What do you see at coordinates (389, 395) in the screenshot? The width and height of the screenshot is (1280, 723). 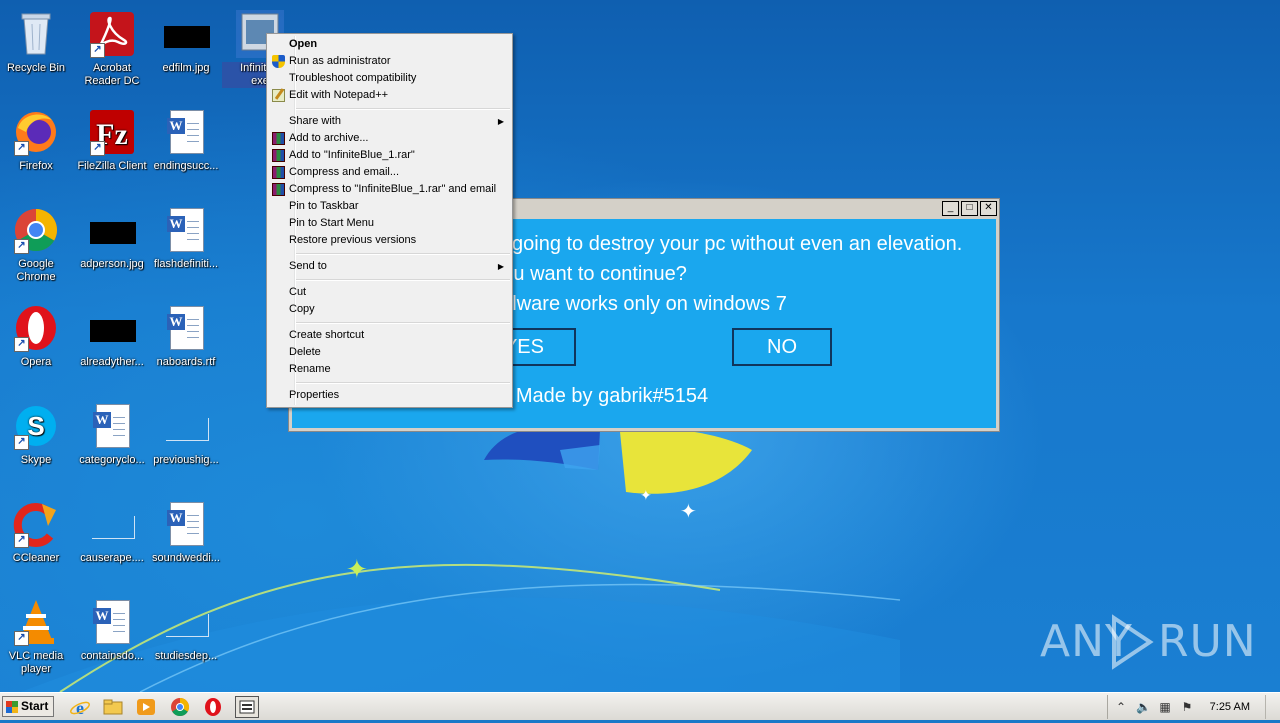 I see `menu-item-properties: Properties` at bounding box center [389, 395].